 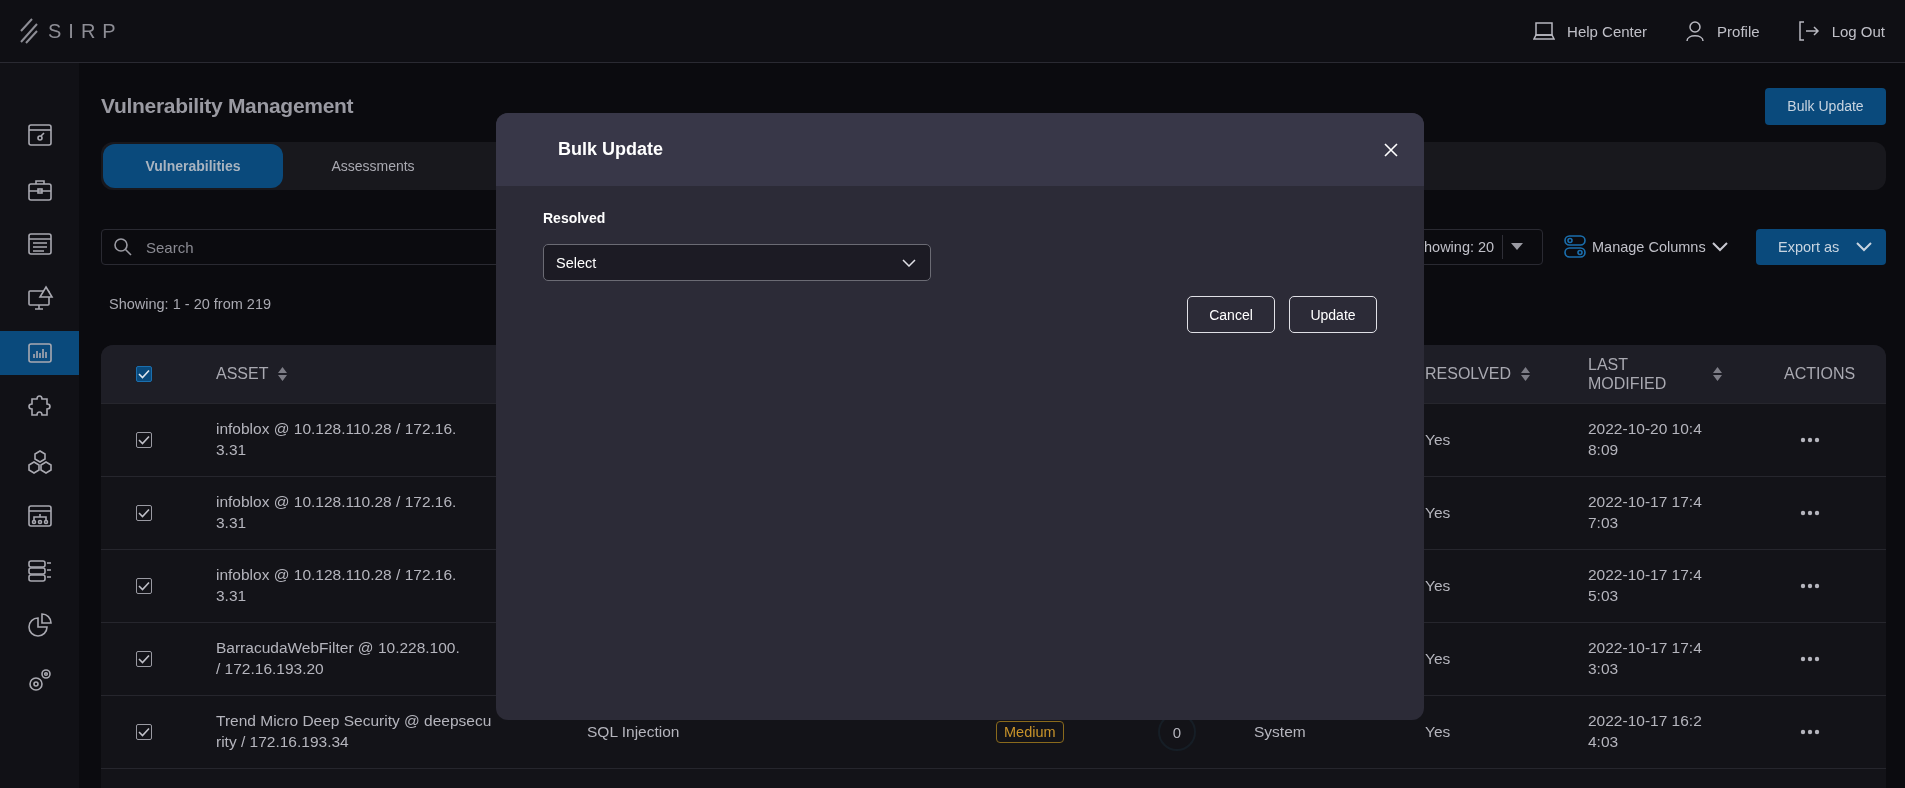 What do you see at coordinates (1517, 247) in the screenshot?
I see `caret-icon` at bounding box center [1517, 247].